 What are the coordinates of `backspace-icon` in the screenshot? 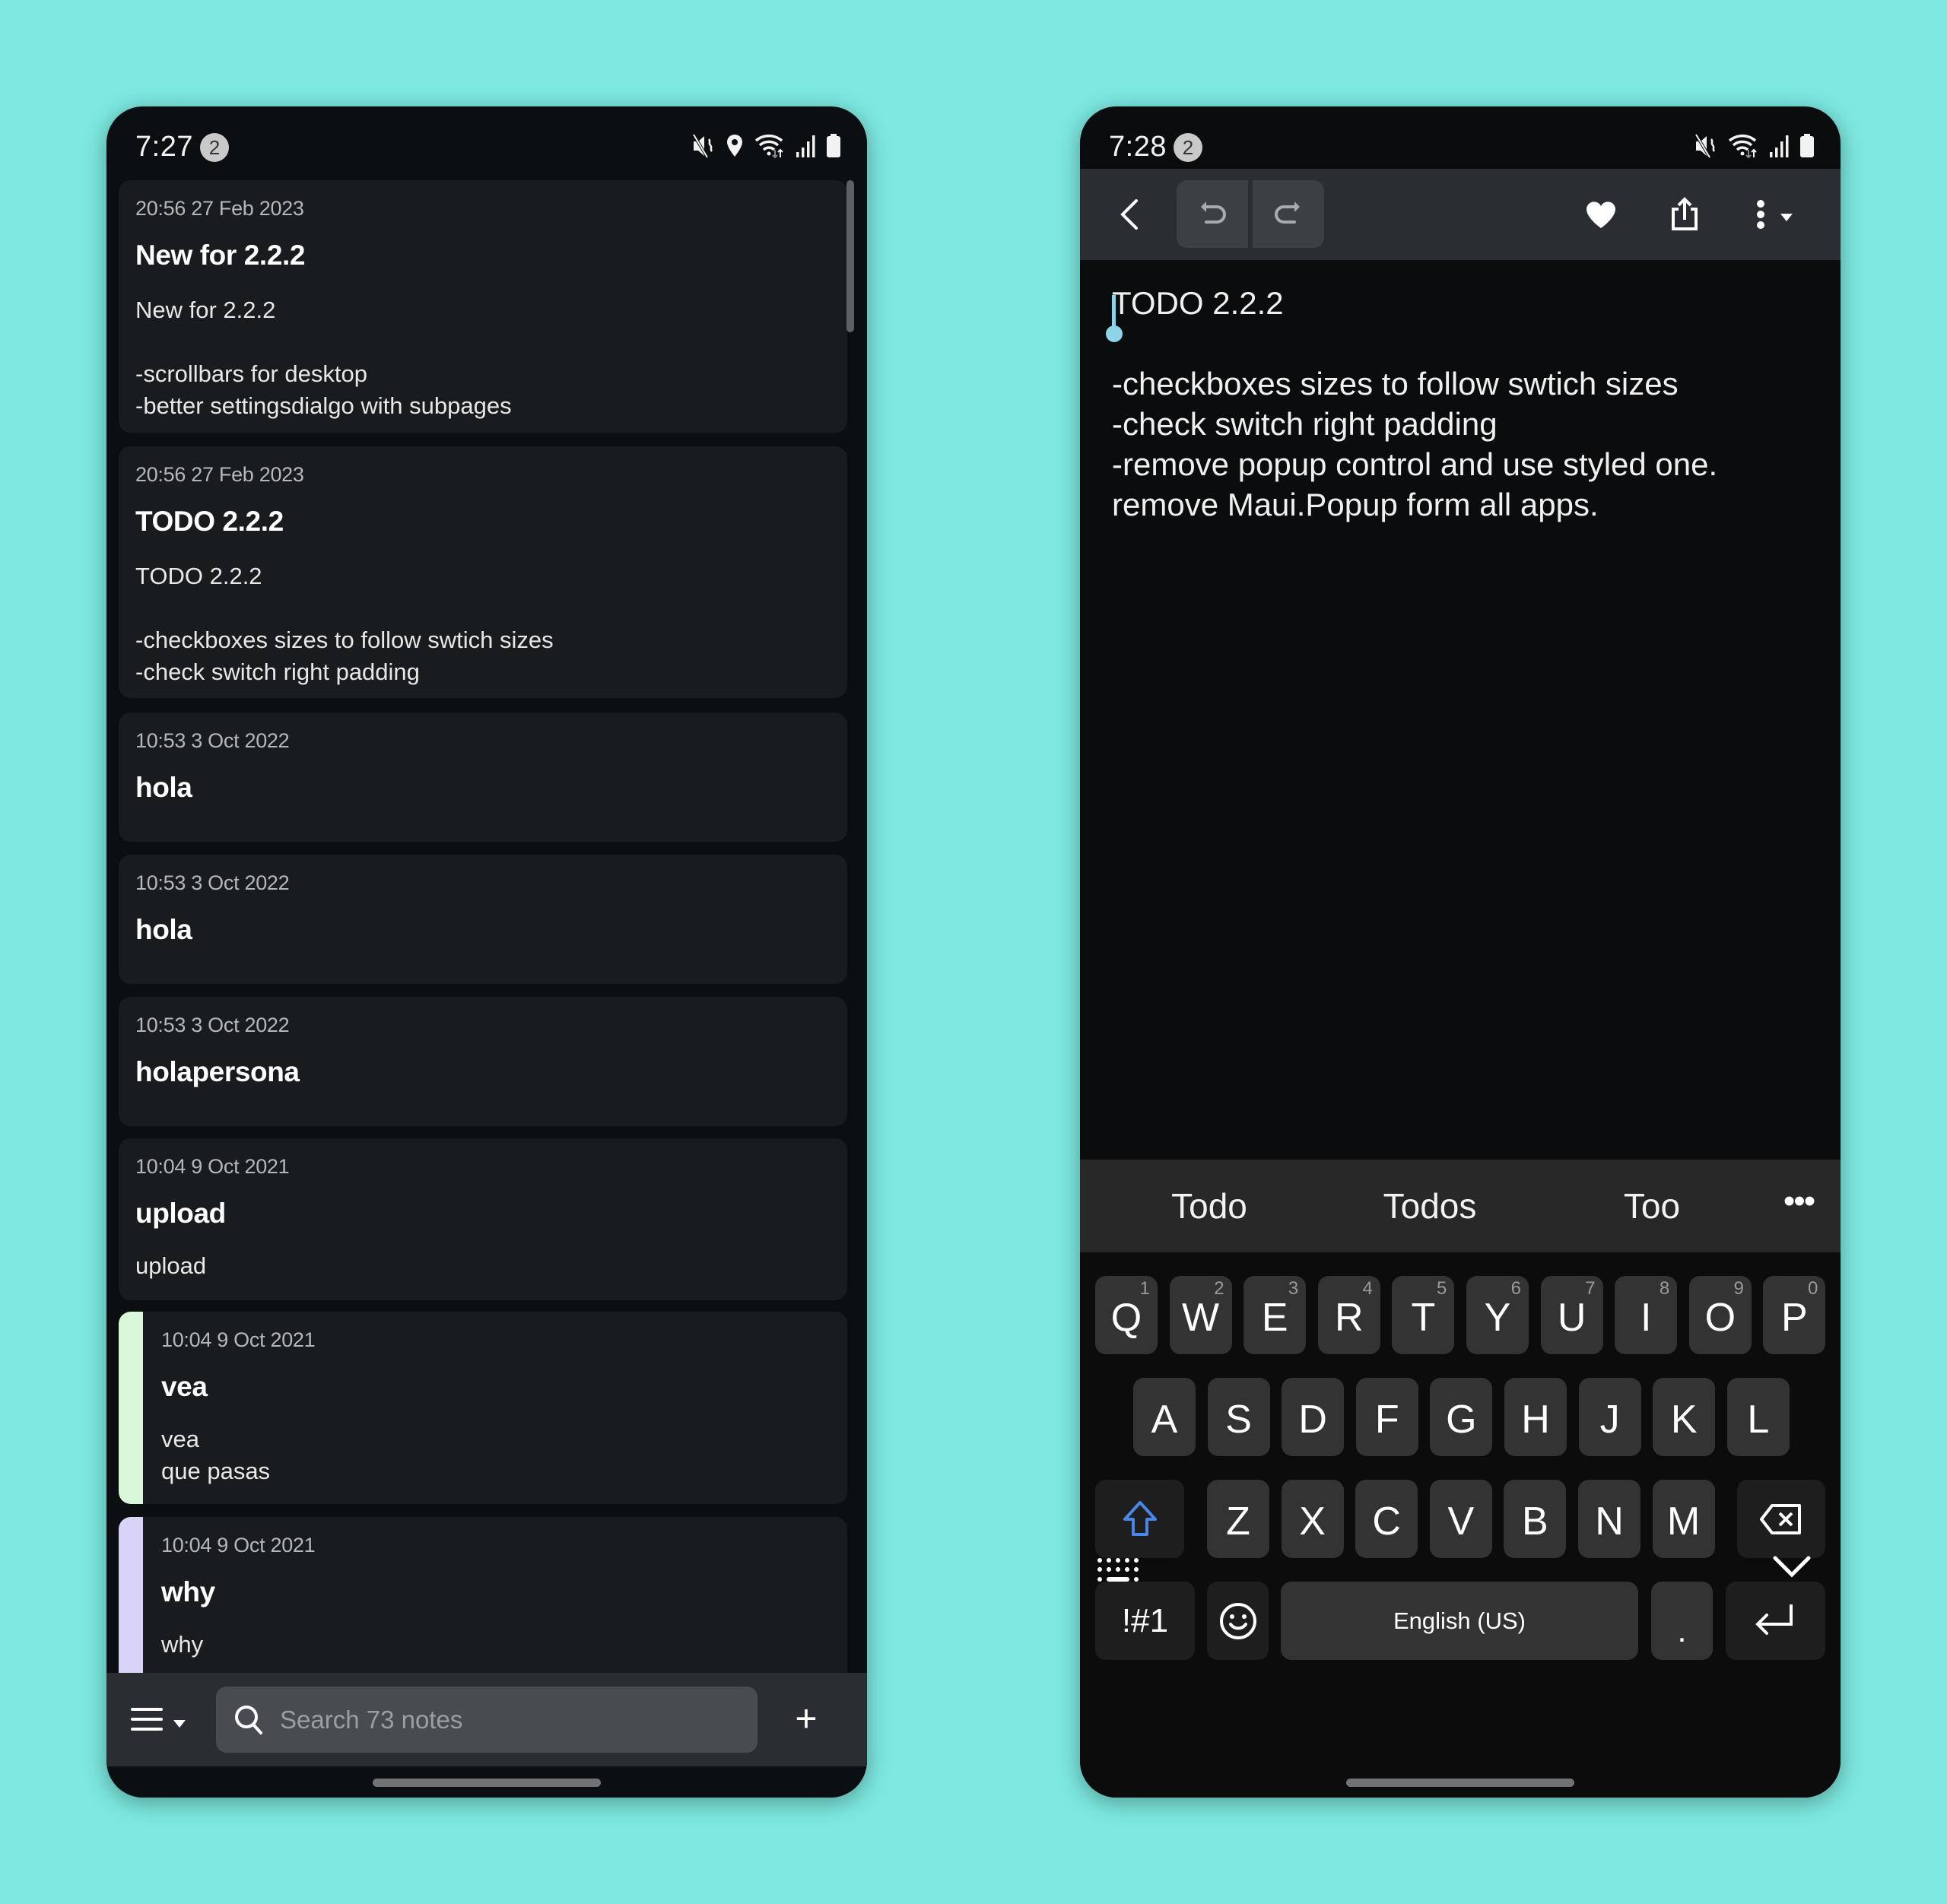 It's located at (1780, 1519).